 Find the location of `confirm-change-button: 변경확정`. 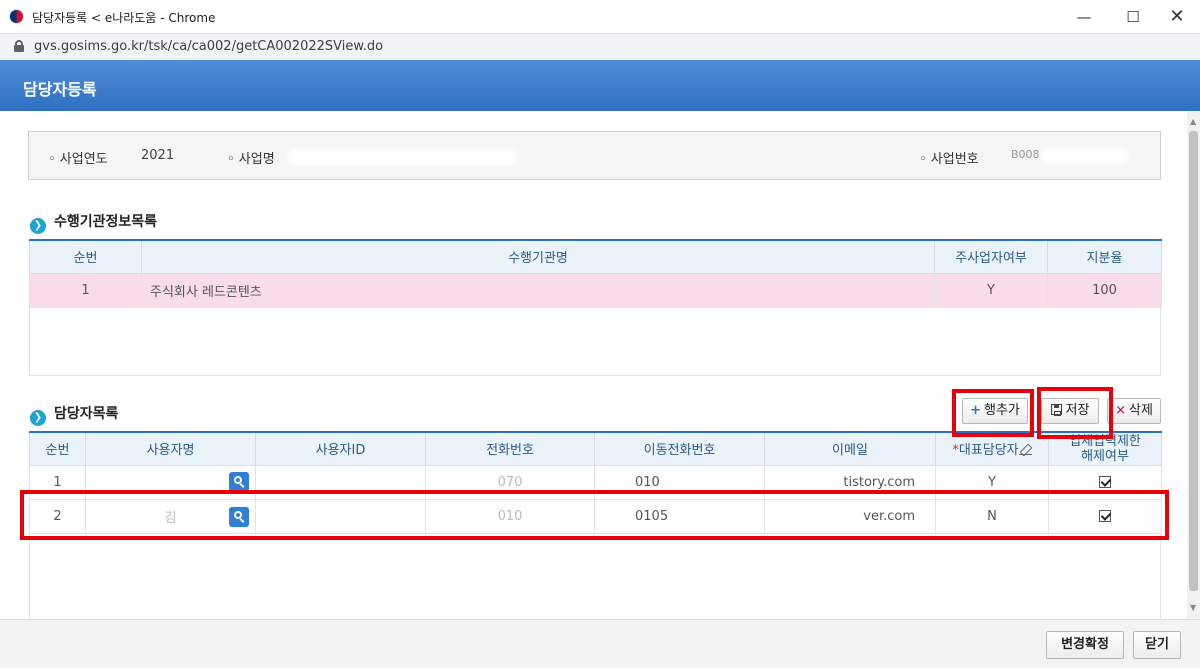

confirm-change-button: 변경확정 is located at coordinates (1085, 645).